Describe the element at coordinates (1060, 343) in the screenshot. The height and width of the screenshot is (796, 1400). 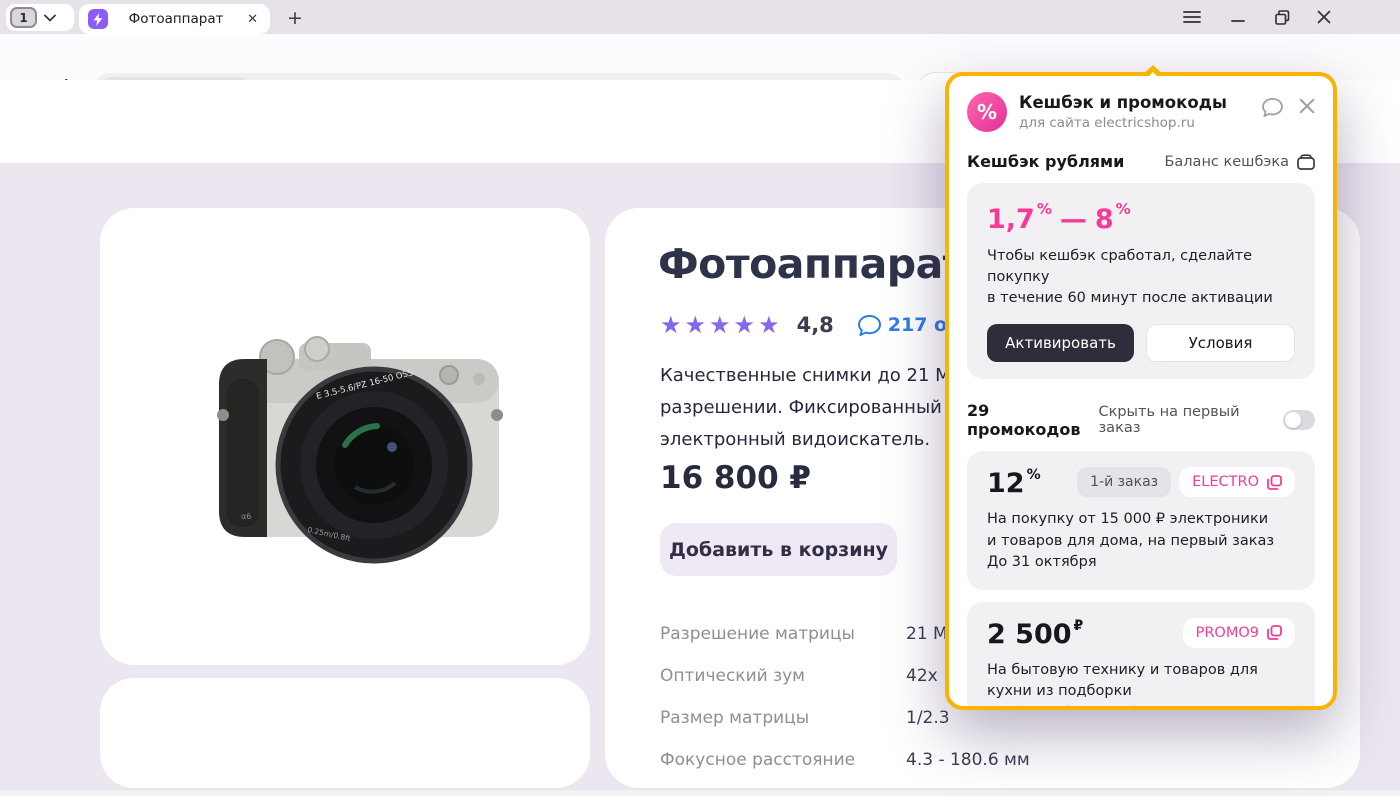
I see `activate-button: Активировать` at that location.